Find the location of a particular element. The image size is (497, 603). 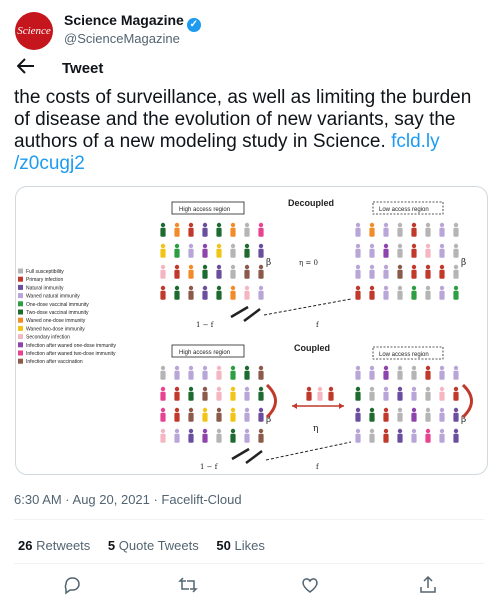

f-label-2: f is located at coordinates (318, 467).